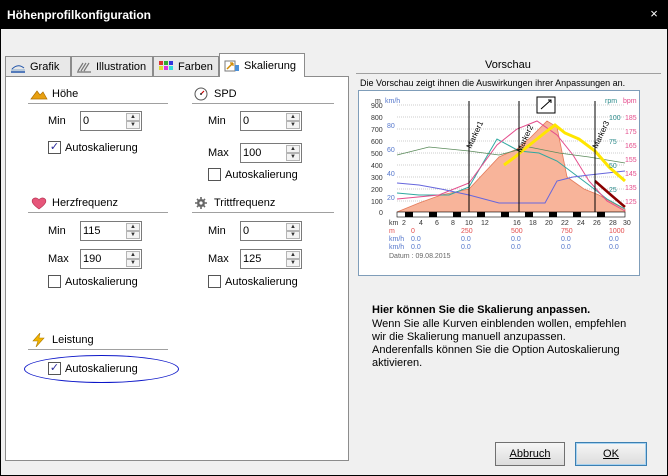  Describe the element at coordinates (253, 174) in the screenshot. I see `spd-autoscale-checkbox: Autoskalierung` at that location.